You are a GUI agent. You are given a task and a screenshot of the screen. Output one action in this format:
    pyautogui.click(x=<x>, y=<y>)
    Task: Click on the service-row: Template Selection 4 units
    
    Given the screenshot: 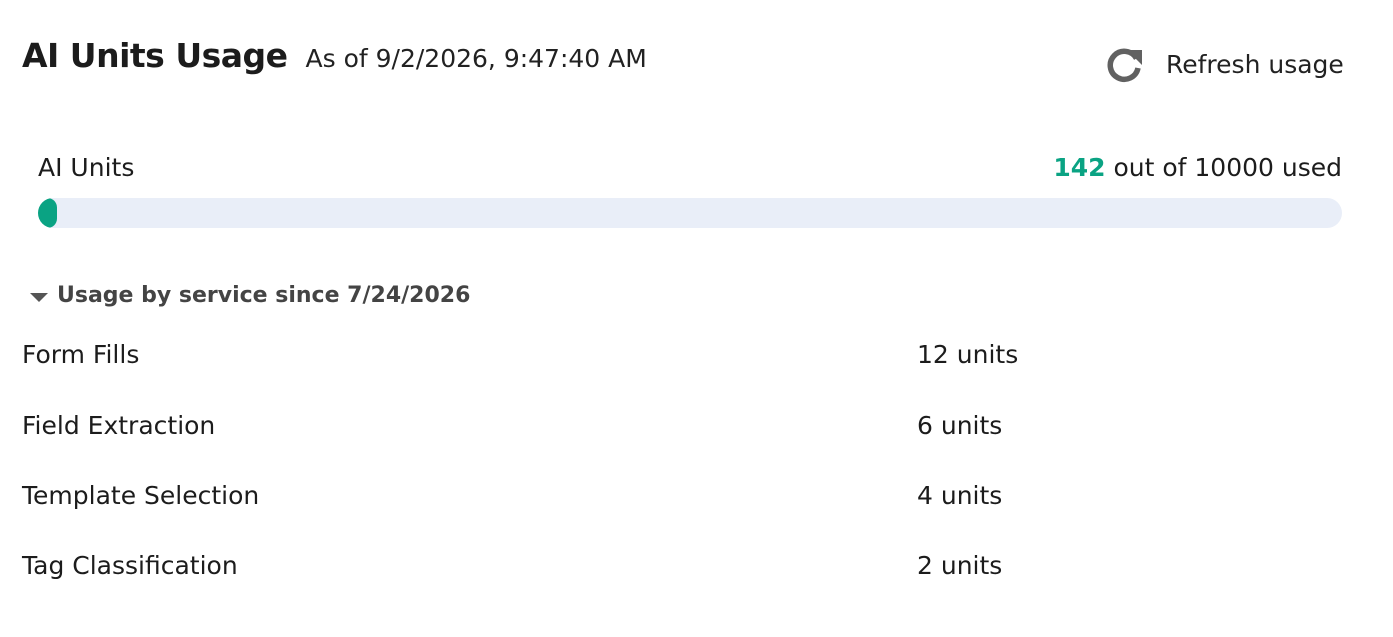 What is the action you would take?
    pyautogui.click(x=692, y=501)
    